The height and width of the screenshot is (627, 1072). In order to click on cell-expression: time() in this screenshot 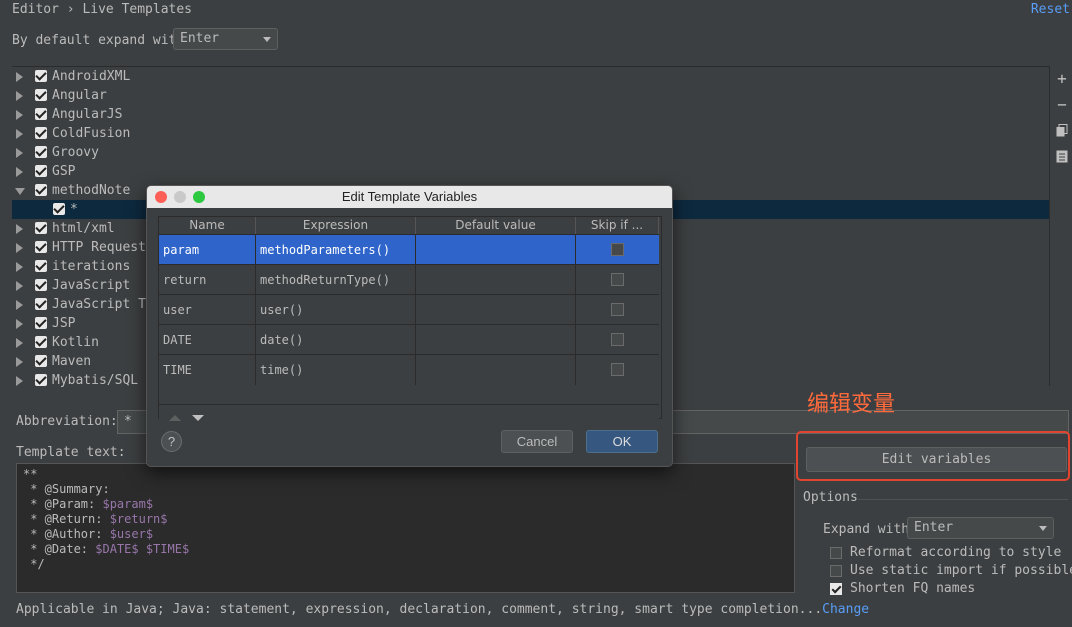, I will do `click(336, 370)`.